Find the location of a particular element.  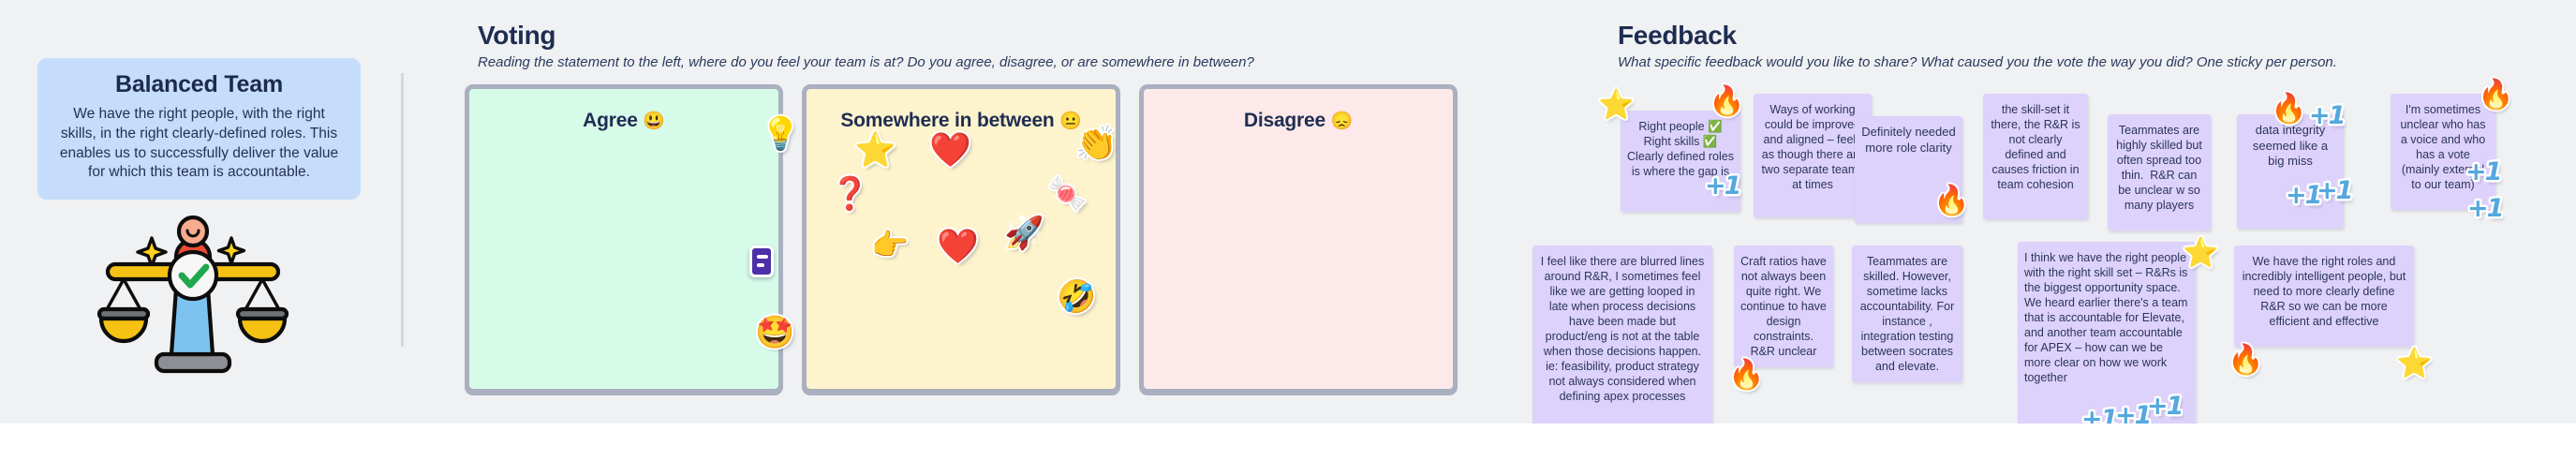

vote-column-agree-label: Agree 😃 is located at coordinates (624, 120).